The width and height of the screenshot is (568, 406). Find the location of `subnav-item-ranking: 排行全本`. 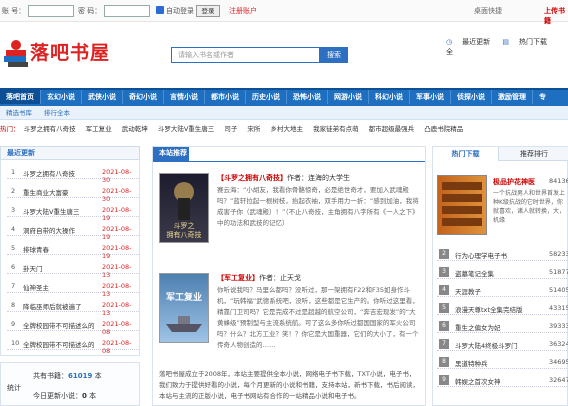

subnav-item-ranking: 排行全本 is located at coordinates (57, 113).